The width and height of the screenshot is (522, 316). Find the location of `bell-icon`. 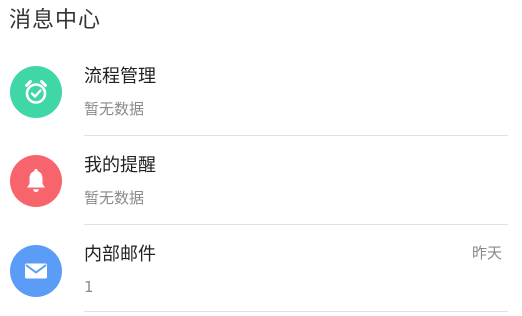

bell-icon is located at coordinates (36, 181).